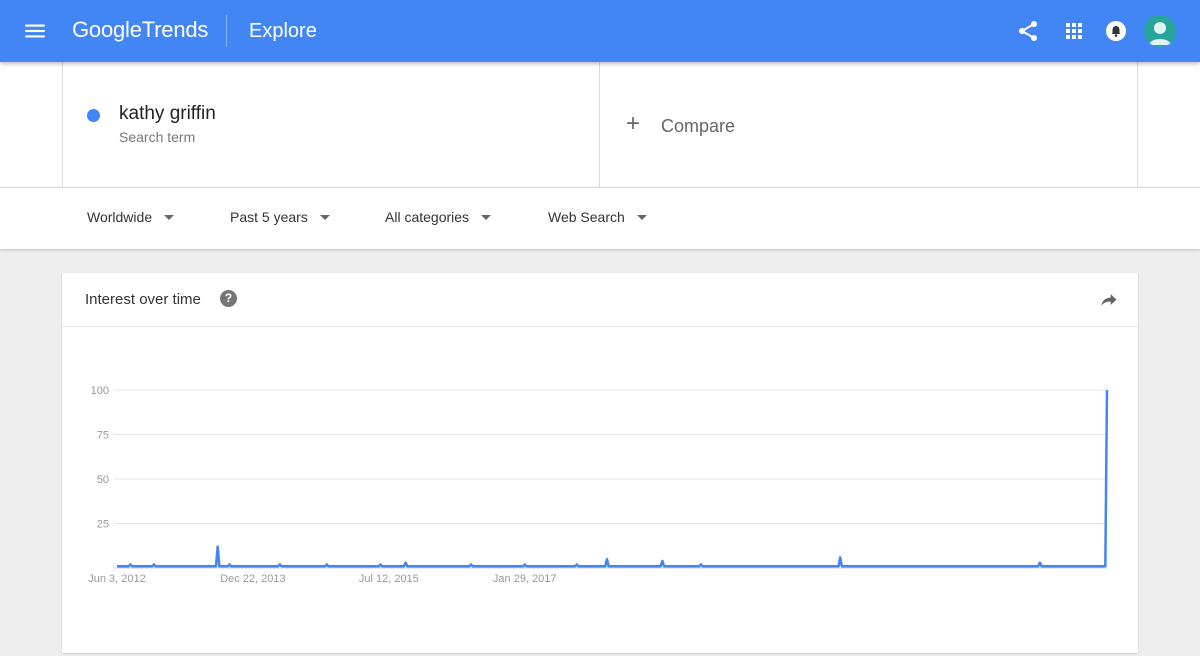  What do you see at coordinates (698, 126) in the screenshot?
I see `compare-button: Compare` at bounding box center [698, 126].